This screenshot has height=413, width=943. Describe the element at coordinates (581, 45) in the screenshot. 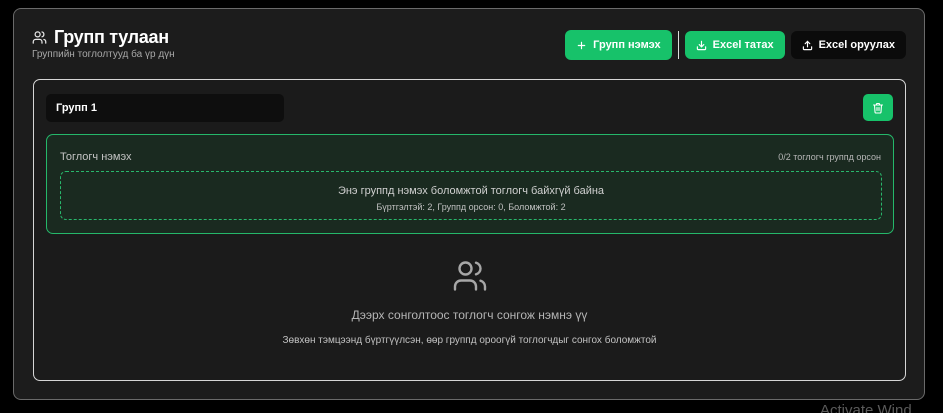

I see `plus-icon` at that location.